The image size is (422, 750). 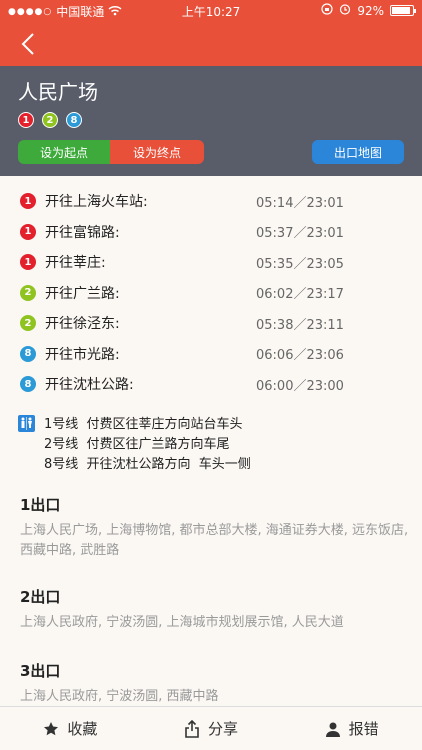 I want to click on exit-map-button: 出口地图, so click(x=358, y=152).